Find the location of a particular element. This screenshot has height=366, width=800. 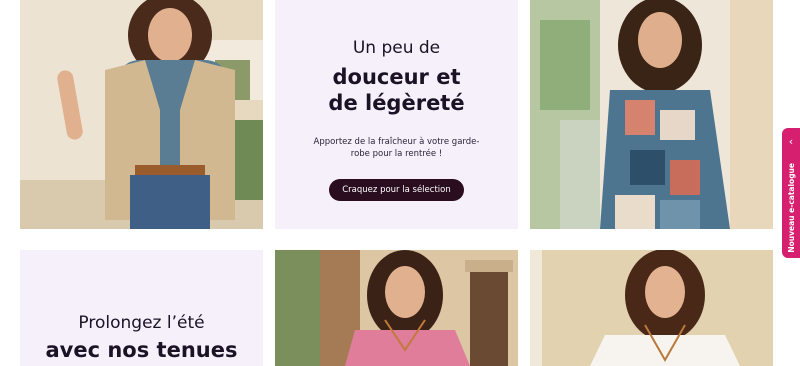

model-white-top-photo is located at coordinates (651, 308).